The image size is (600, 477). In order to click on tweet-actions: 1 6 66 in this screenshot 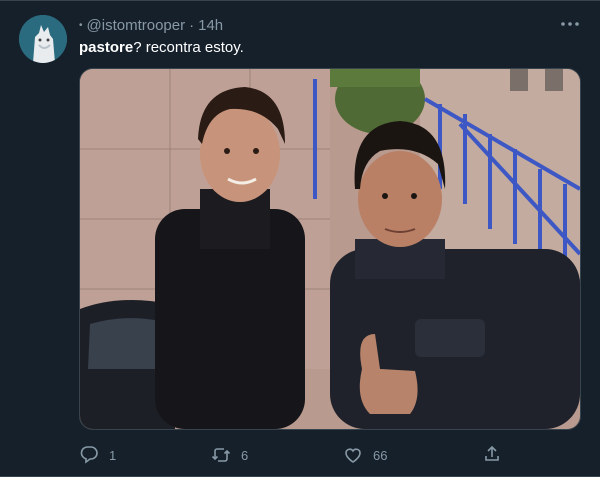, I will do `click(294, 455)`.